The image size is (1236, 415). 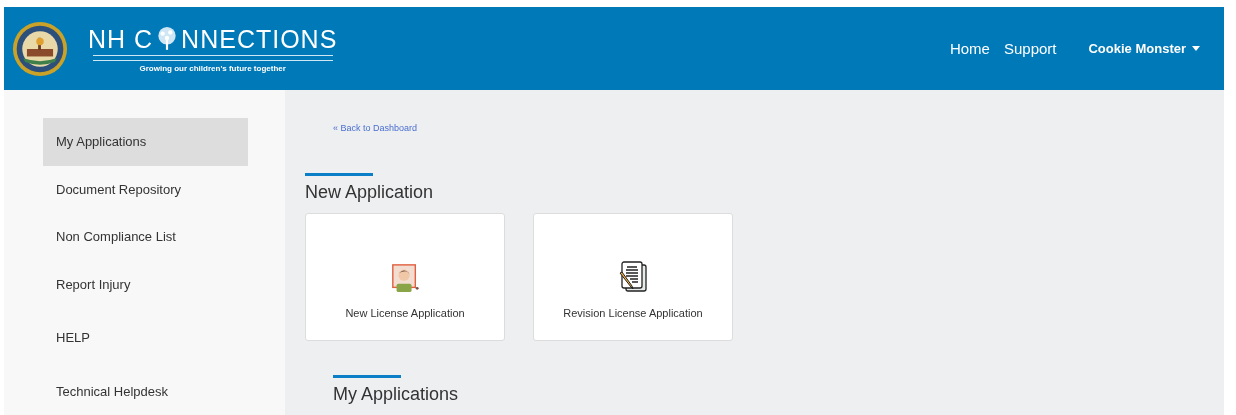 What do you see at coordinates (145, 284) in the screenshot?
I see `sidebar-item: Report Injury` at bounding box center [145, 284].